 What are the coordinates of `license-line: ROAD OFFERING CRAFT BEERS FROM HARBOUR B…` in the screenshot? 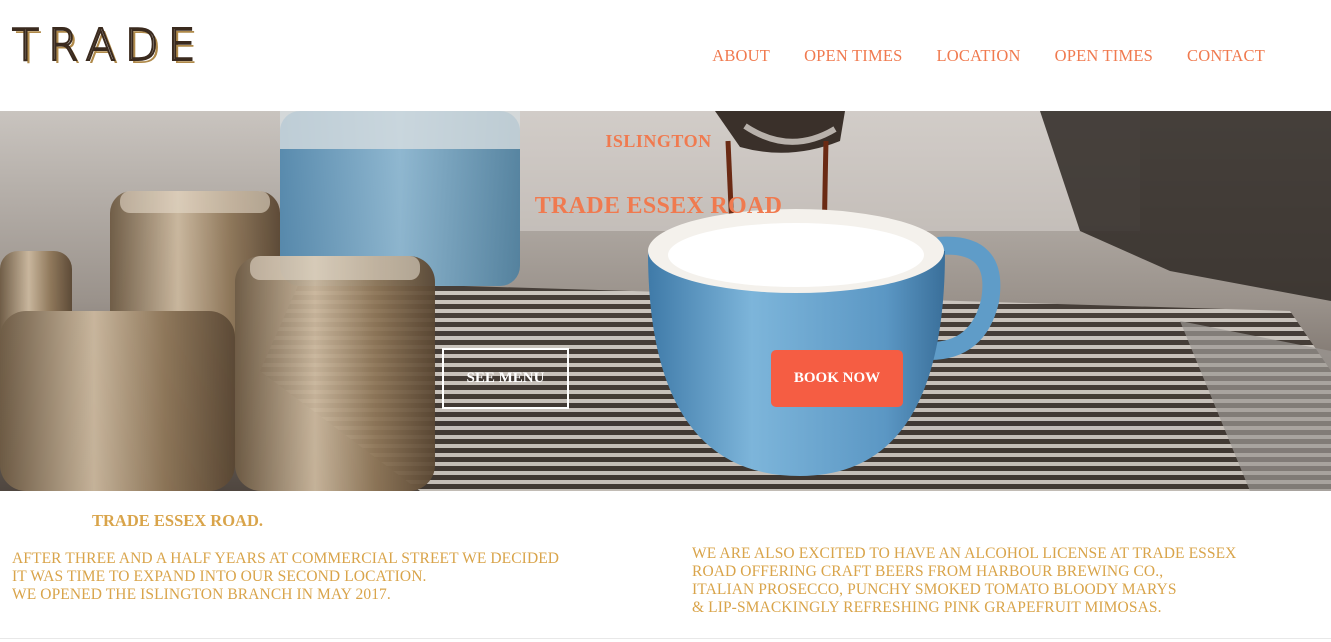 It's located at (928, 571).